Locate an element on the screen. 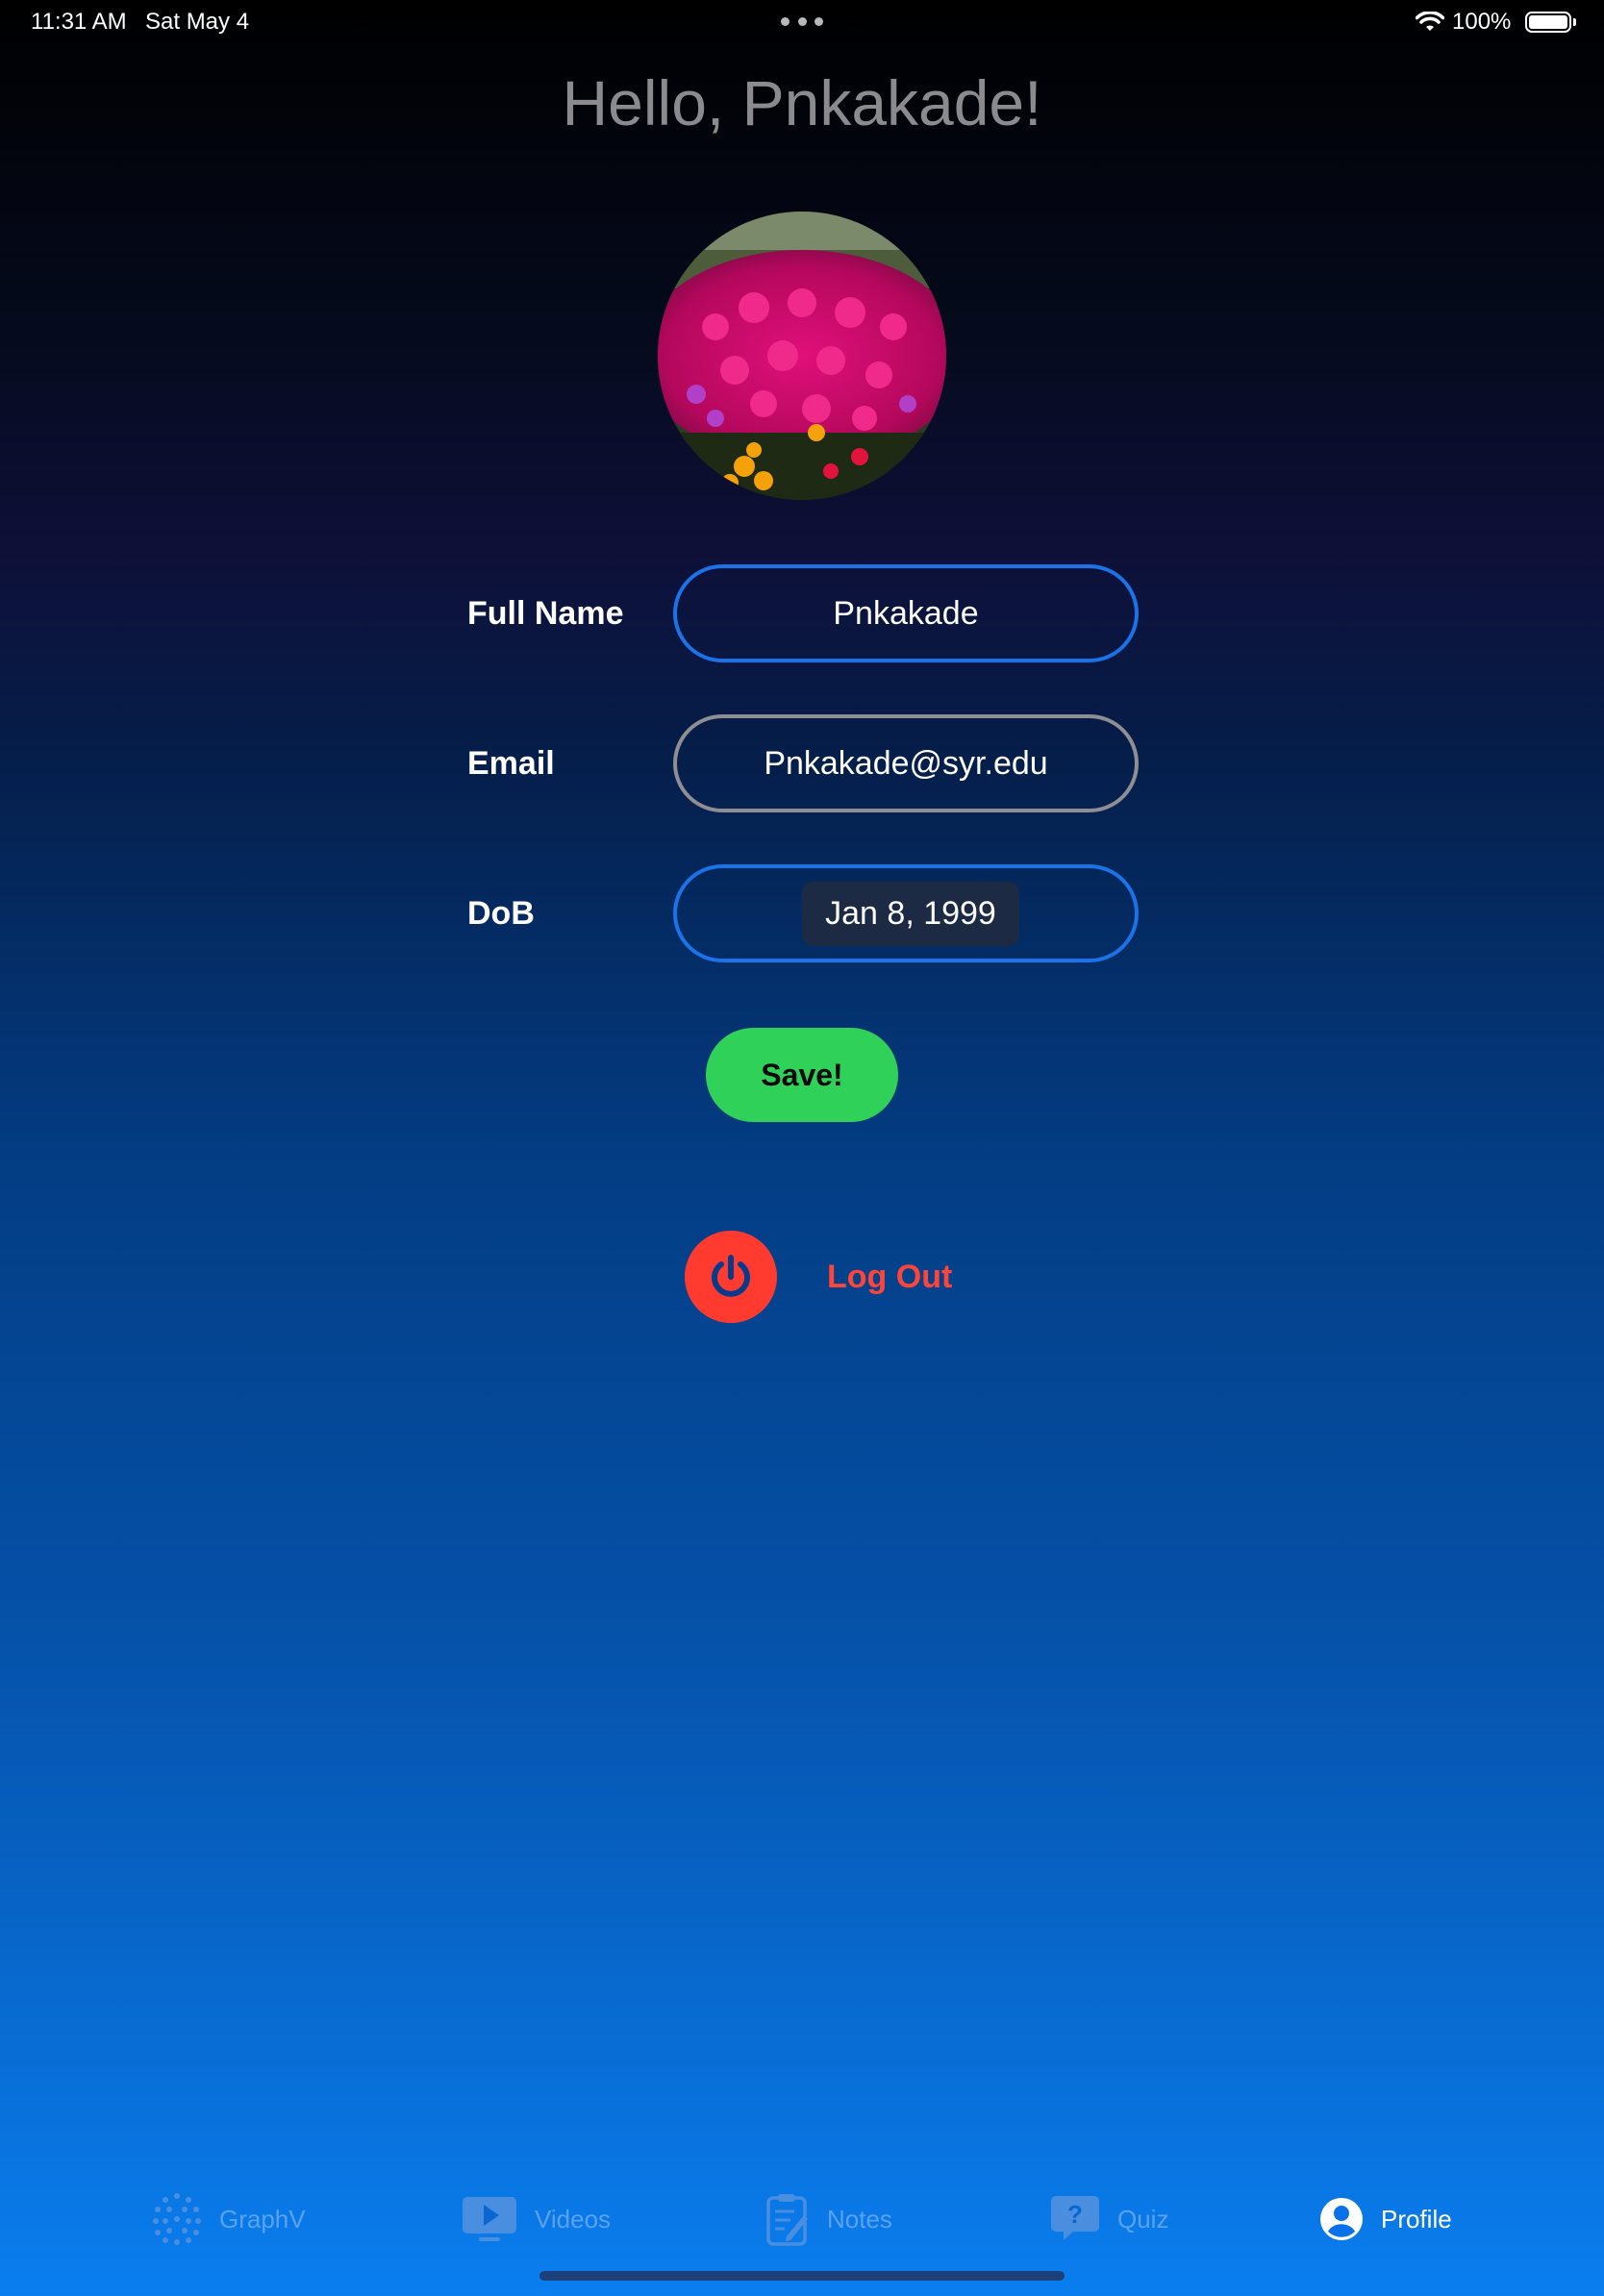 The height and width of the screenshot is (2296, 1604). tab-profile: Profile is located at coordinates (1385, 2219).